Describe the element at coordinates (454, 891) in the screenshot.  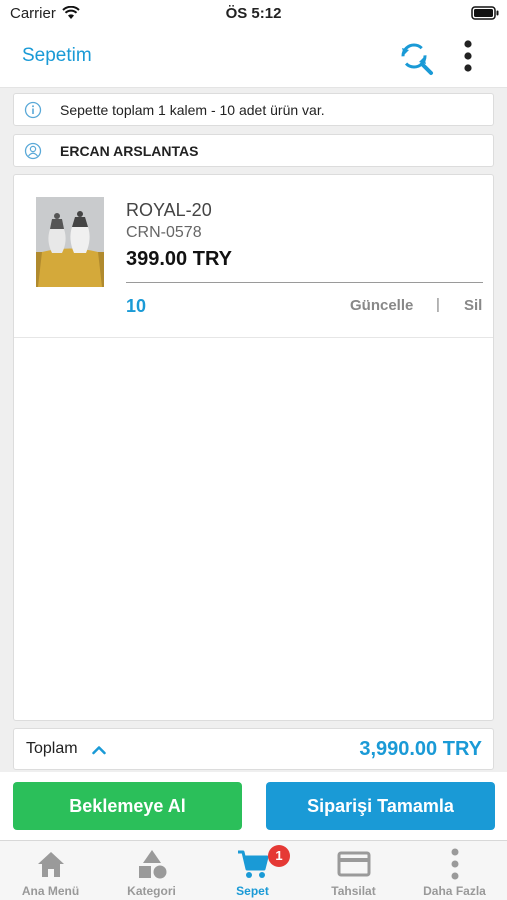
I see `tab-label: Daha Fazla` at that location.